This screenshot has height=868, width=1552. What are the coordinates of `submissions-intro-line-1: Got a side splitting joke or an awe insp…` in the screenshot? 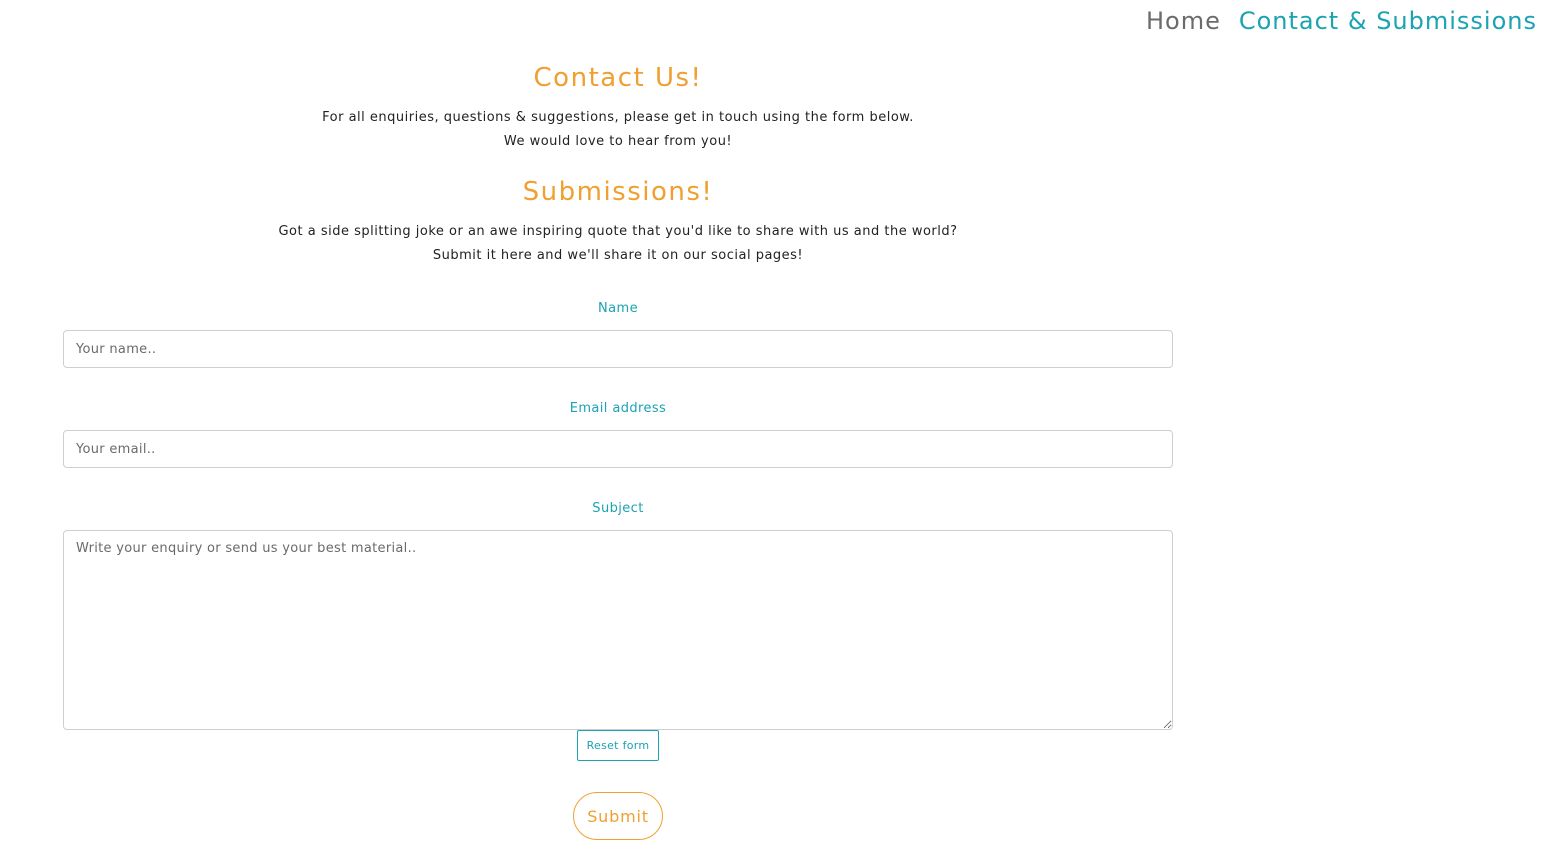 It's located at (618, 231).